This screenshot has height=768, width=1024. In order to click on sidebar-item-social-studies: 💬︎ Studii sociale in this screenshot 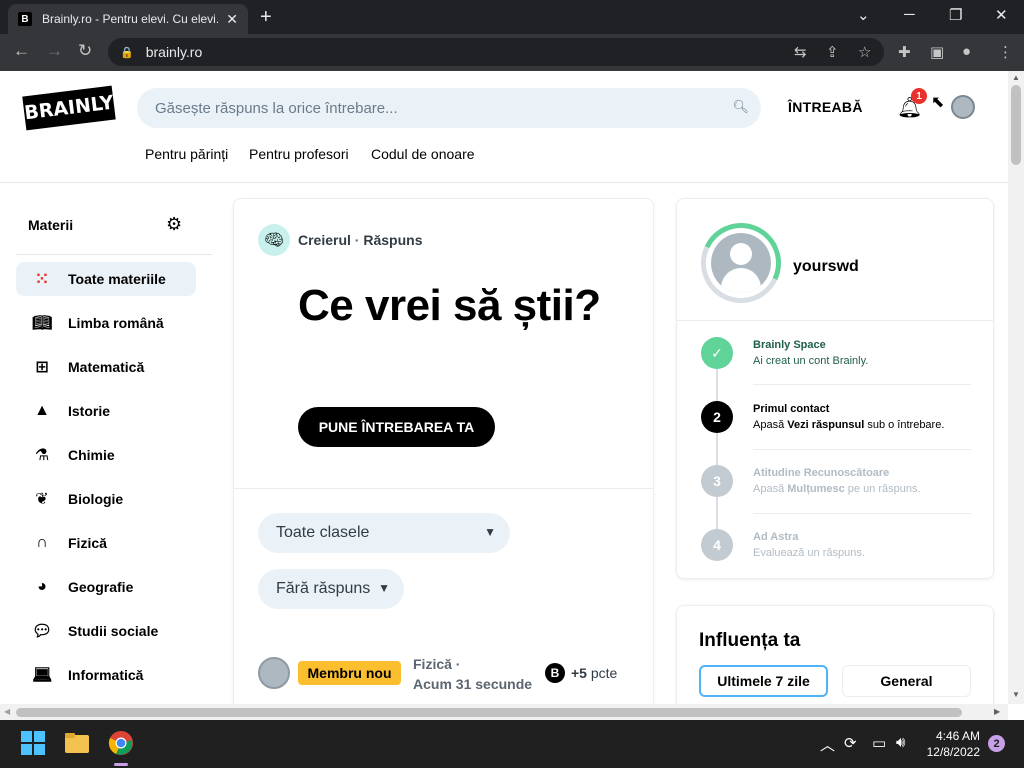, I will do `click(106, 631)`.